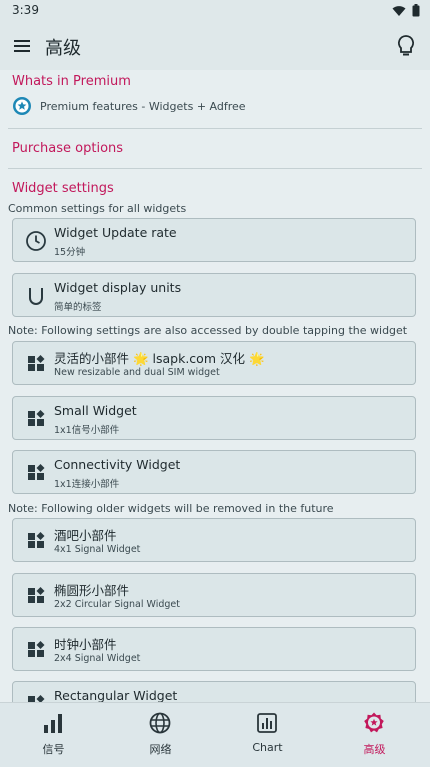  What do you see at coordinates (97, 208) in the screenshot?
I see `common-settings-note: Common settings for all widgets` at bounding box center [97, 208].